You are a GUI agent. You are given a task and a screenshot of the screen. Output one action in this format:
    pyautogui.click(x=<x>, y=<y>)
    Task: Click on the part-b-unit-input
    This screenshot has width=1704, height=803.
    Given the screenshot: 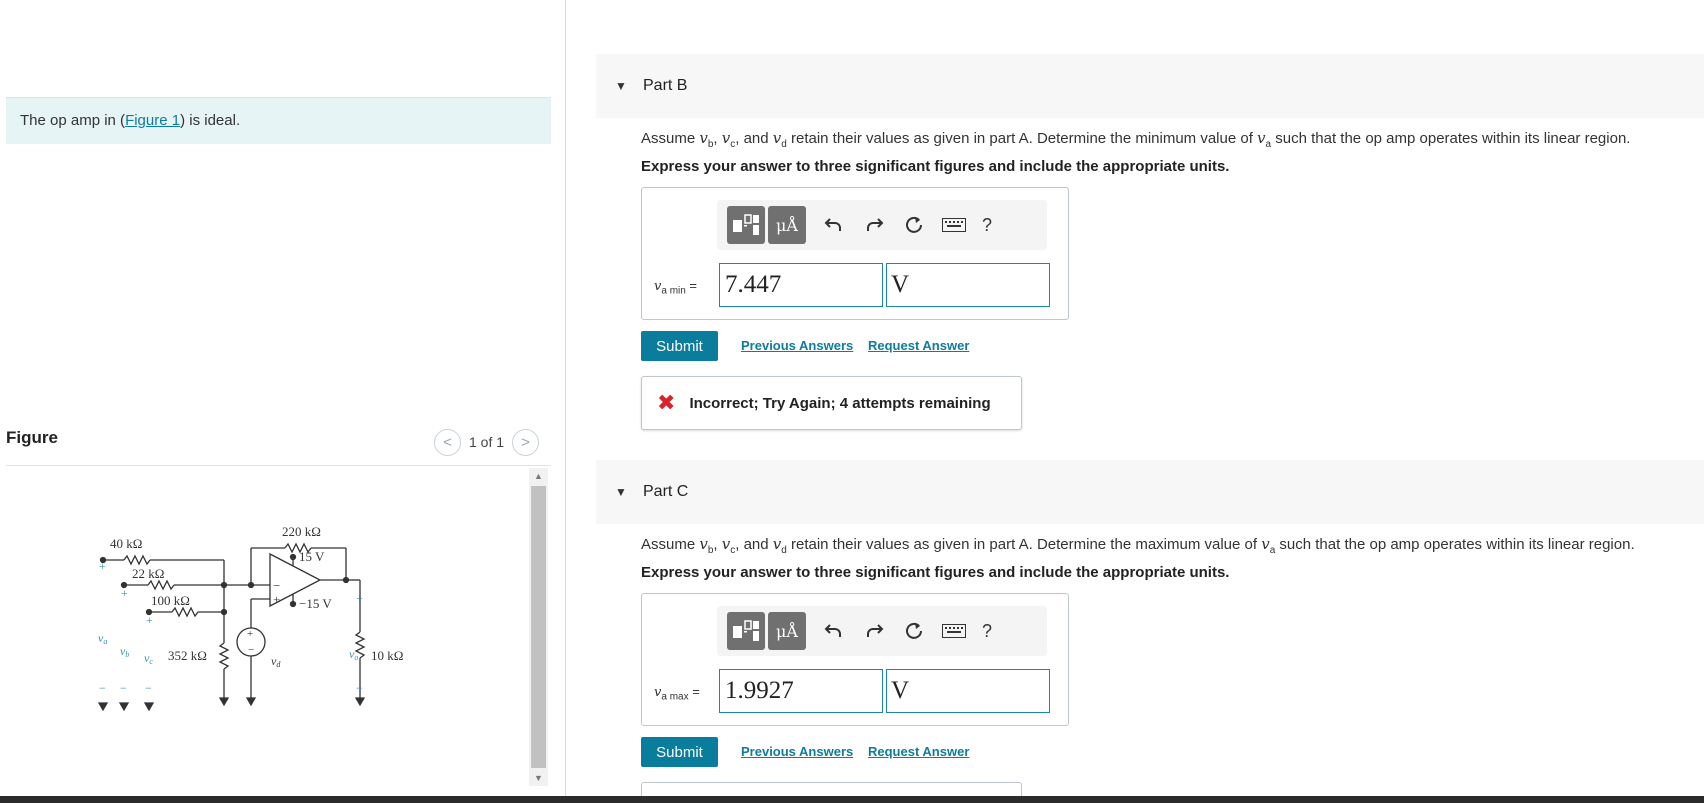 What is the action you would take?
    pyautogui.click(x=968, y=285)
    